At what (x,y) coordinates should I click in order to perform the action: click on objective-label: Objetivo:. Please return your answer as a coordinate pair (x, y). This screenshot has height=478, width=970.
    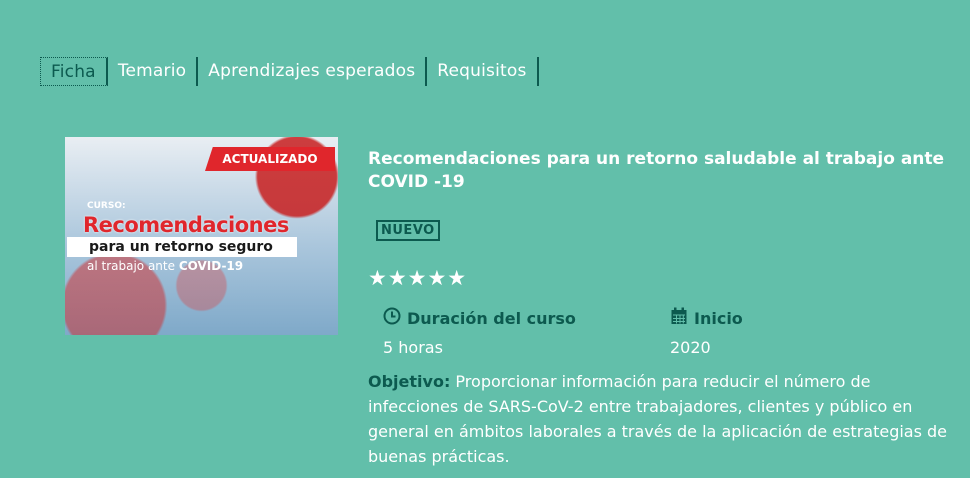
    Looking at the image, I should click on (409, 381).